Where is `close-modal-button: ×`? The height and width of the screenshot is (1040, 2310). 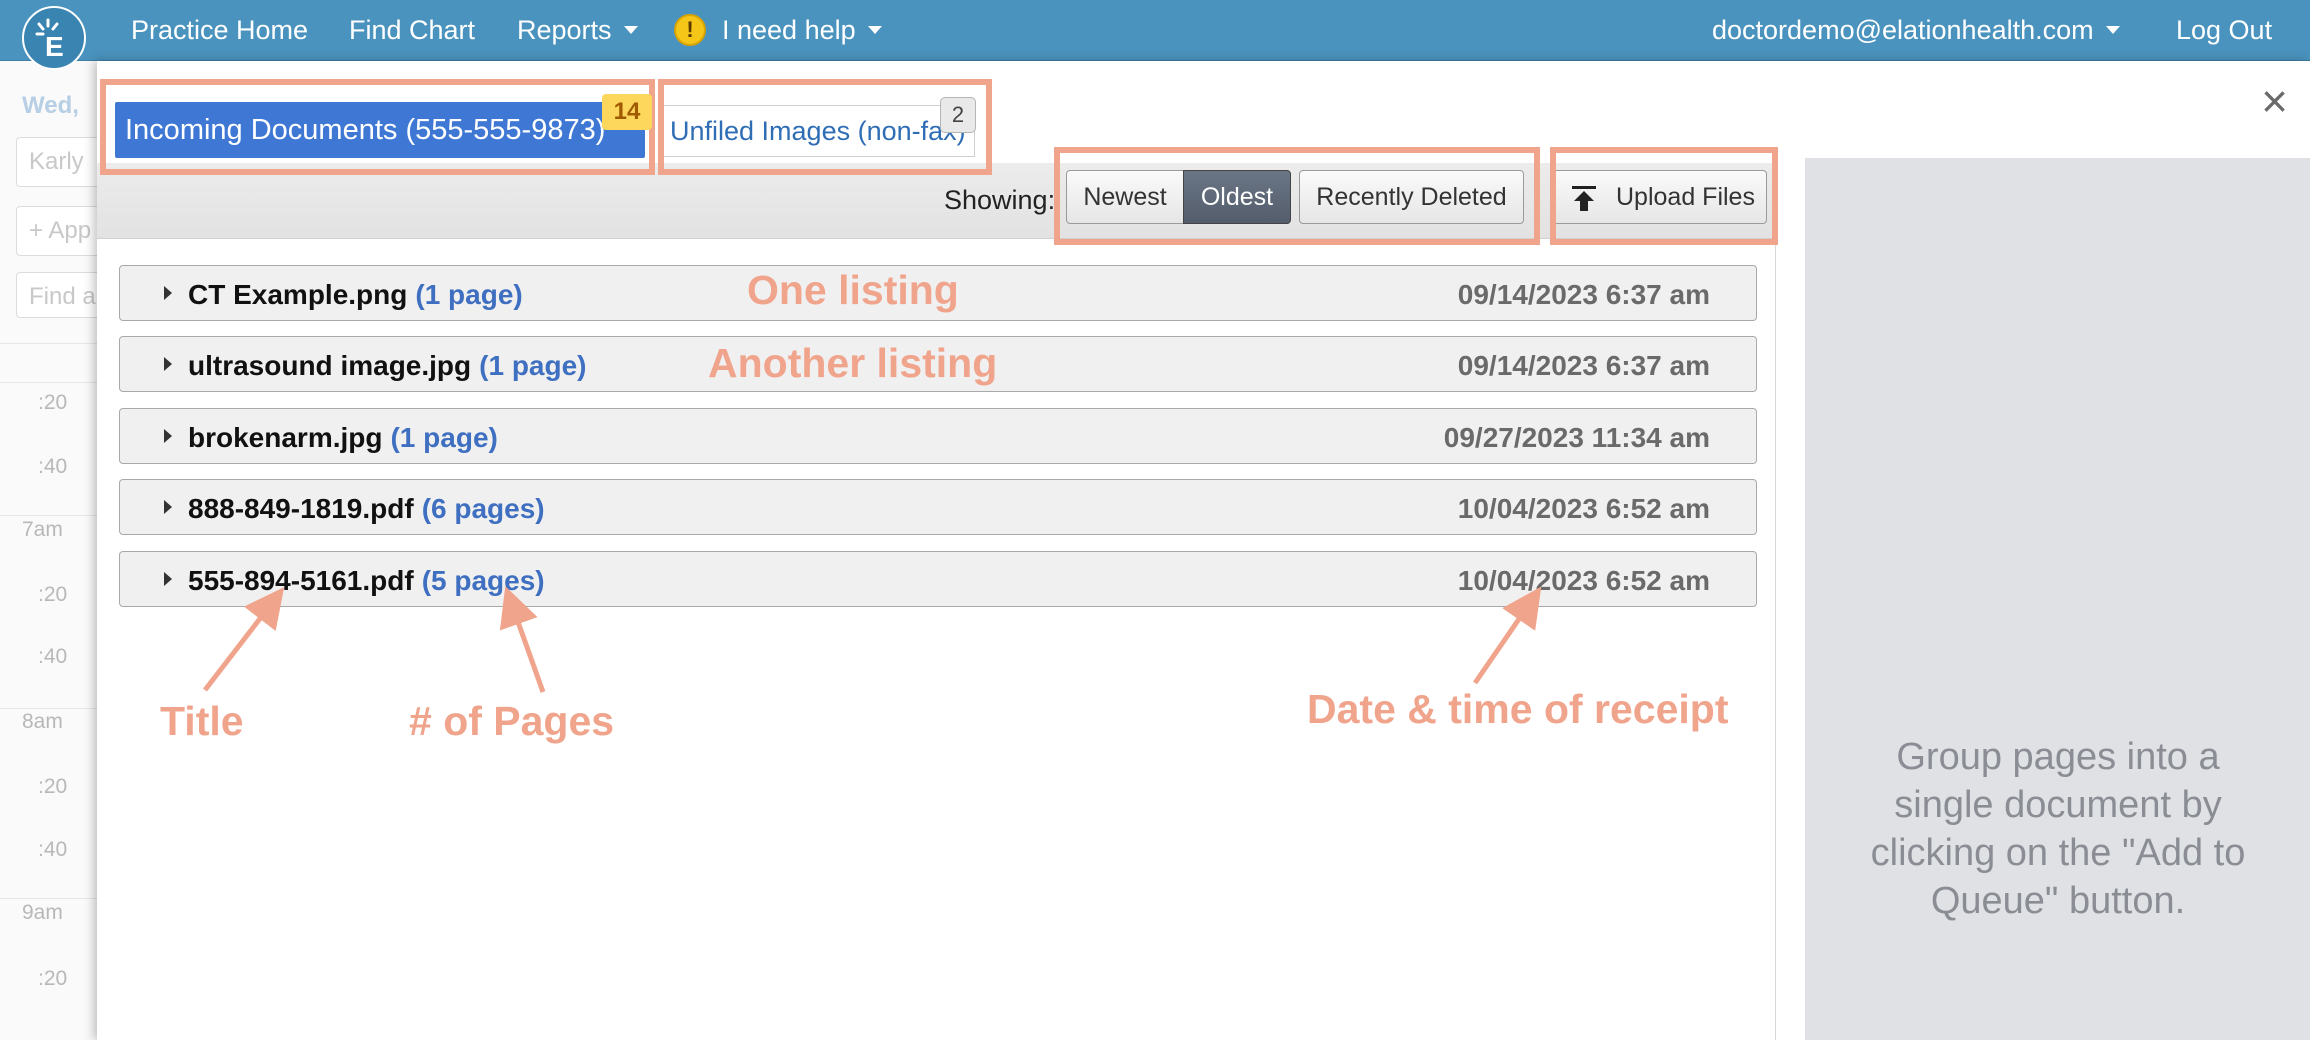 close-modal-button: × is located at coordinates (2274, 101).